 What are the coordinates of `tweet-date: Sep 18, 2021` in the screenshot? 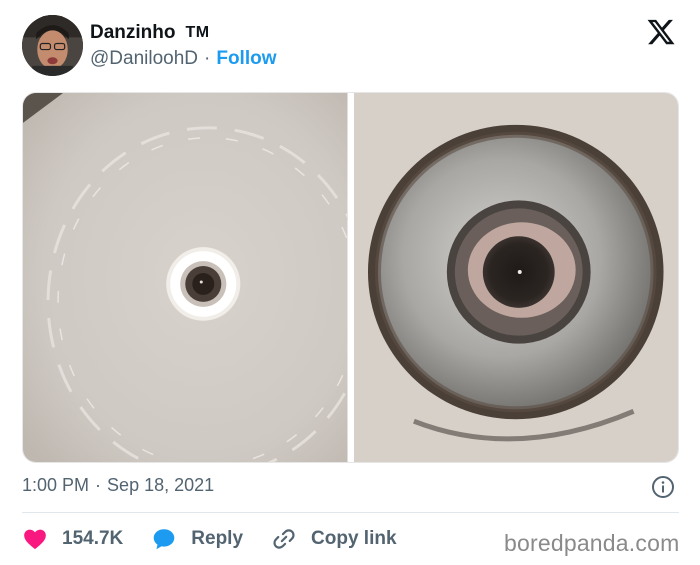 It's located at (161, 485).